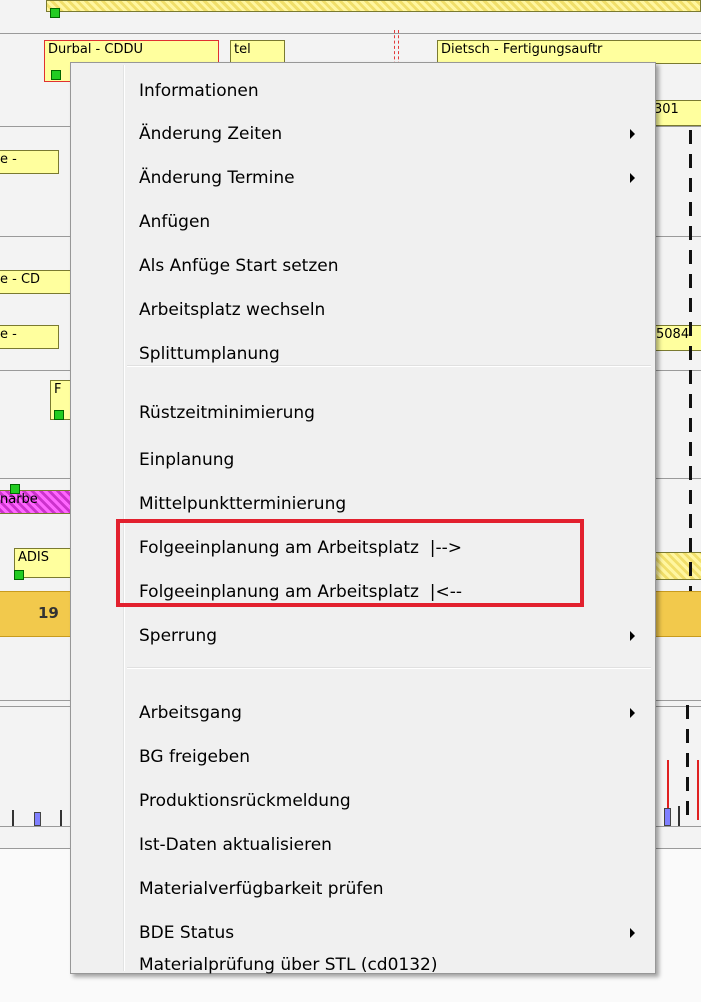  What do you see at coordinates (392, 222) in the screenshot?
I see `menu-item-anfuegen: Anfügen` at bounding box center [392, 222].